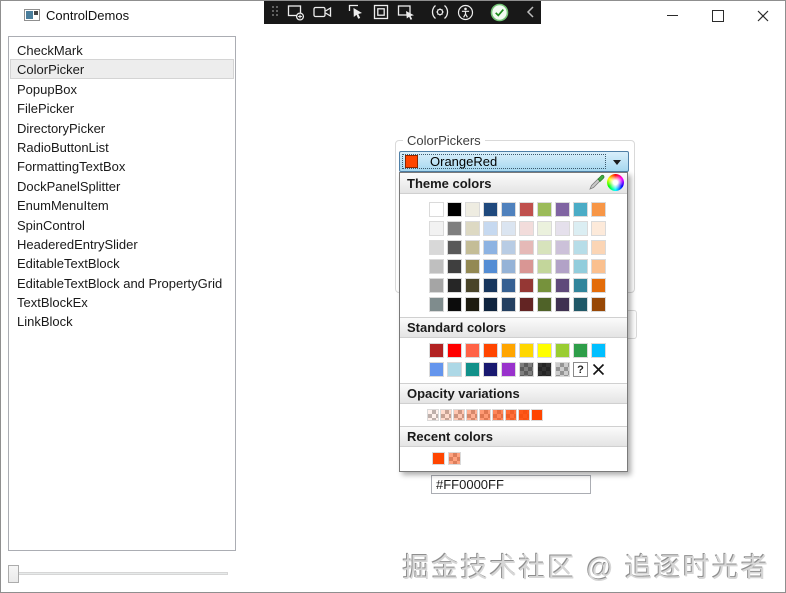  Describe the element at coordinates (598, 369) in the screenshot. I see `no-color-swatch` at that location.